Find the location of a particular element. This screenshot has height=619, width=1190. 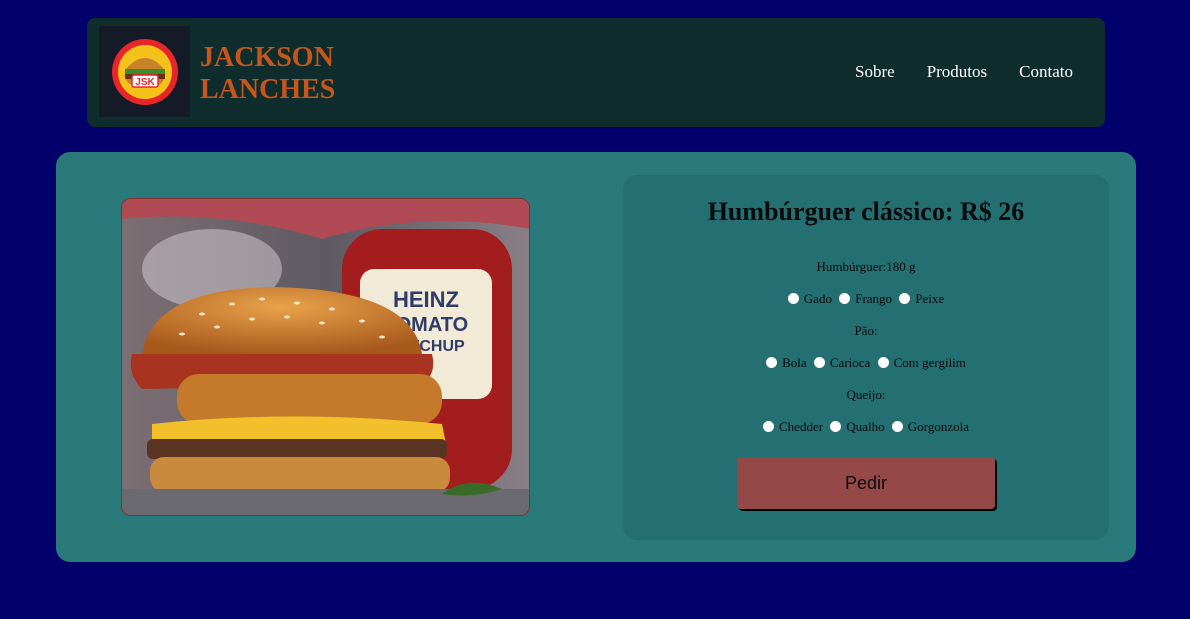

option-bola: Bola is located at coordinates (786, 362).